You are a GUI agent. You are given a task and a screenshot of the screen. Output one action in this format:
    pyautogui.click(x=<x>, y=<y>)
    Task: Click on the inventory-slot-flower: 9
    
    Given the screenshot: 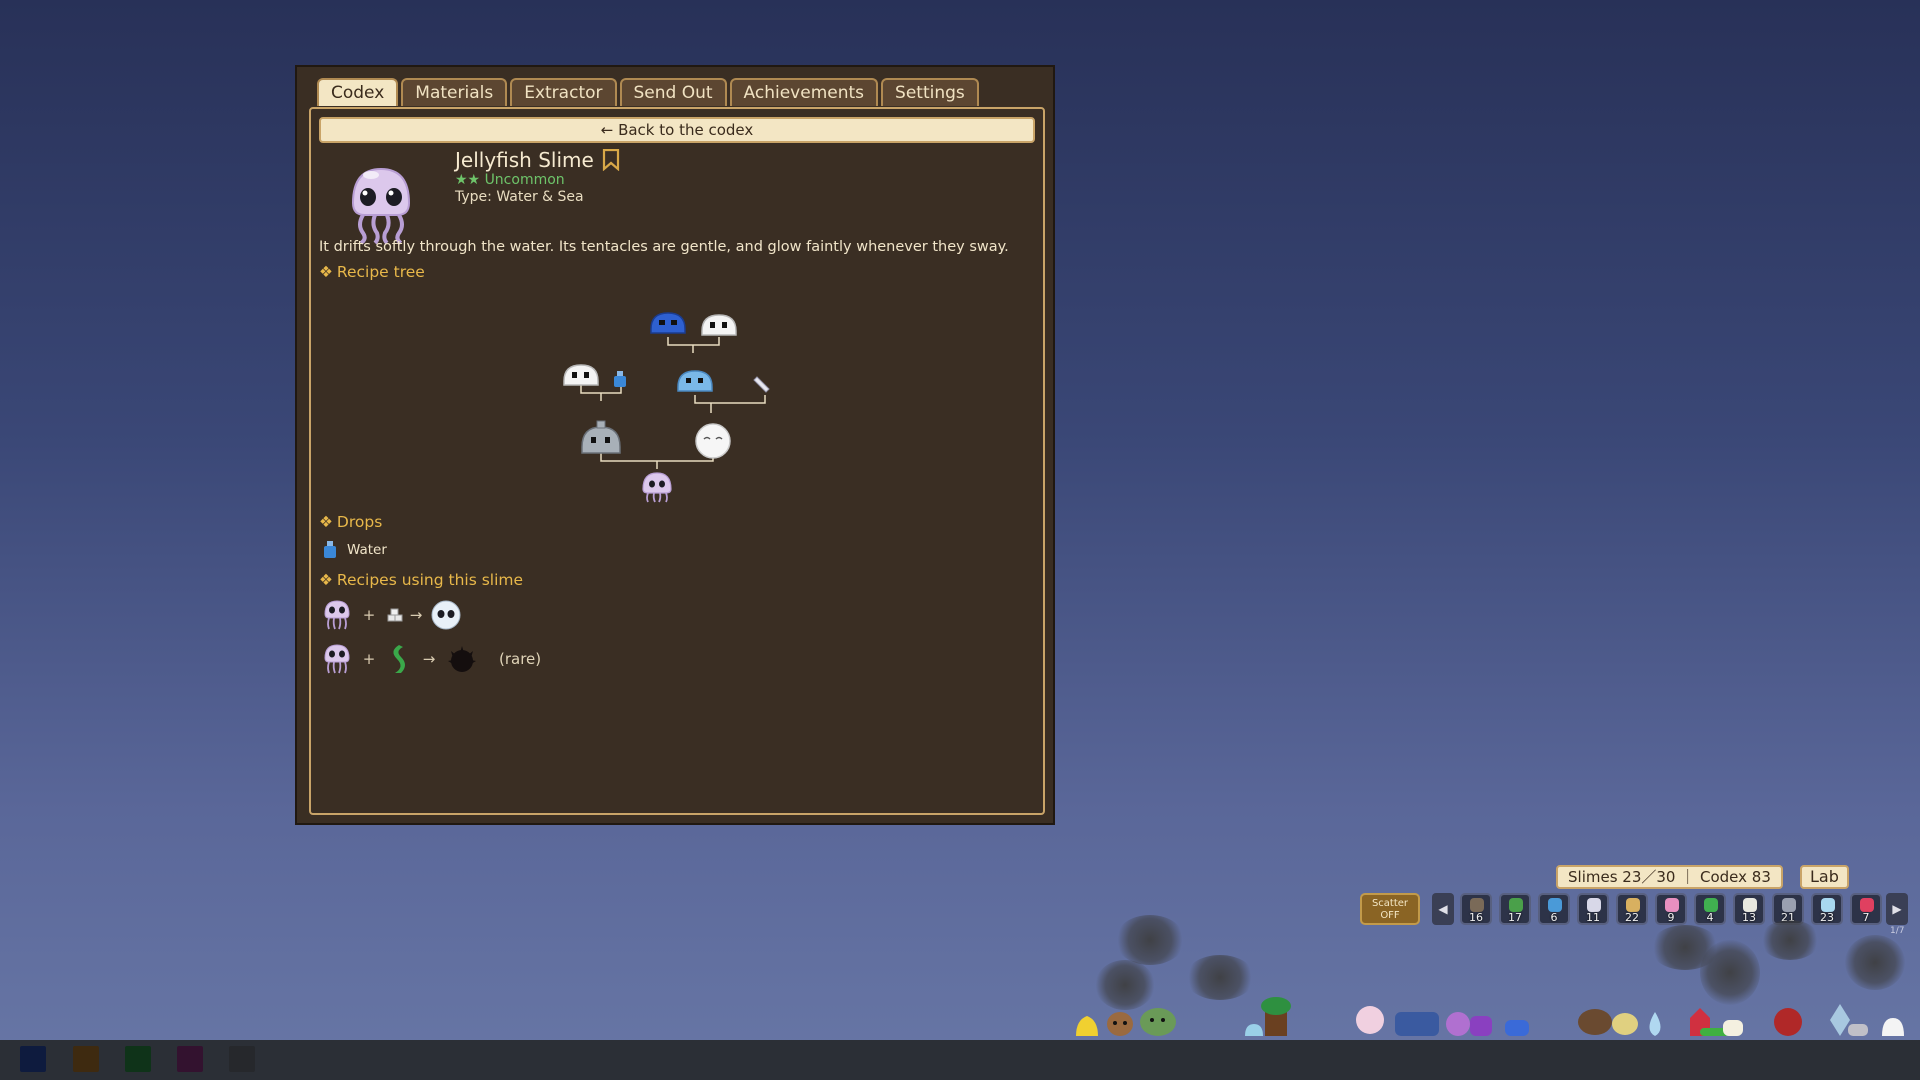 What is the action you would take?
    pyautogui.click(x=1671, y=909)
    